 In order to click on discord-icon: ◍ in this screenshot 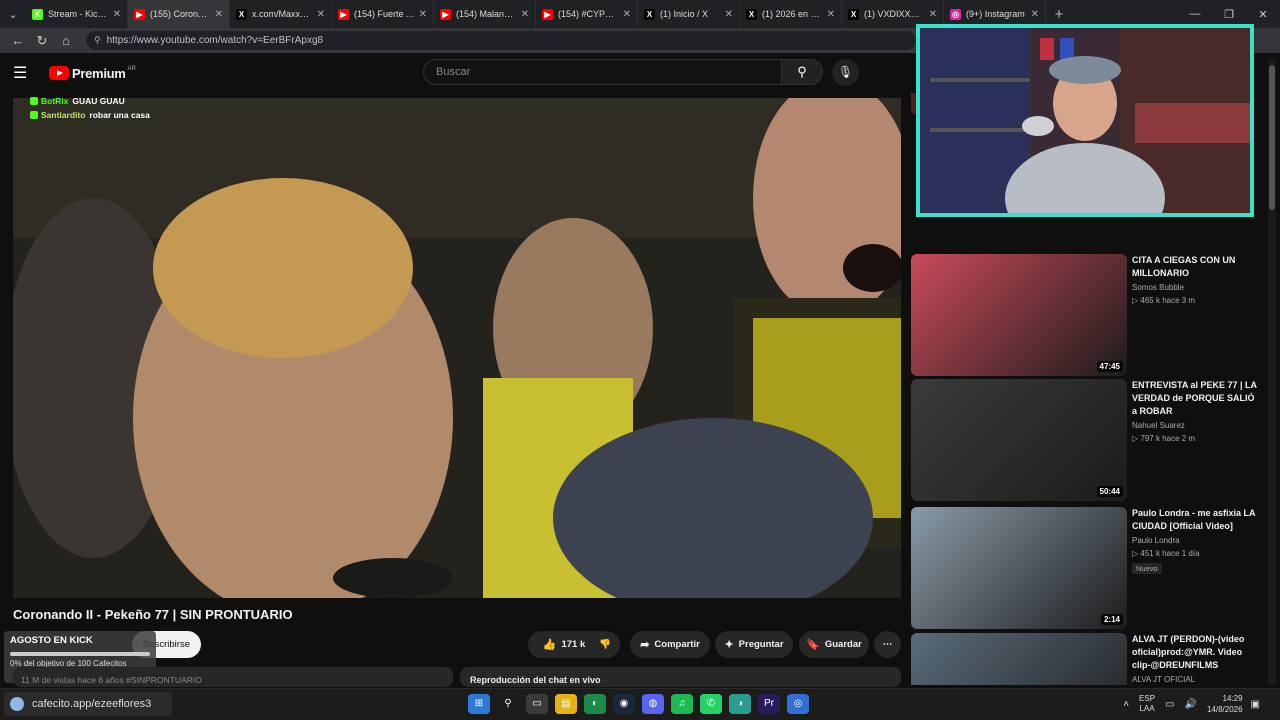, I will do `click(653, 704)`.